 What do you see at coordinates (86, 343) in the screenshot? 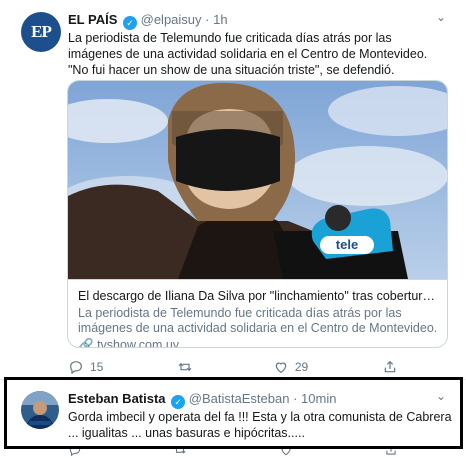
I see `link-icon: 🔗` at bounding box center [86, 343].